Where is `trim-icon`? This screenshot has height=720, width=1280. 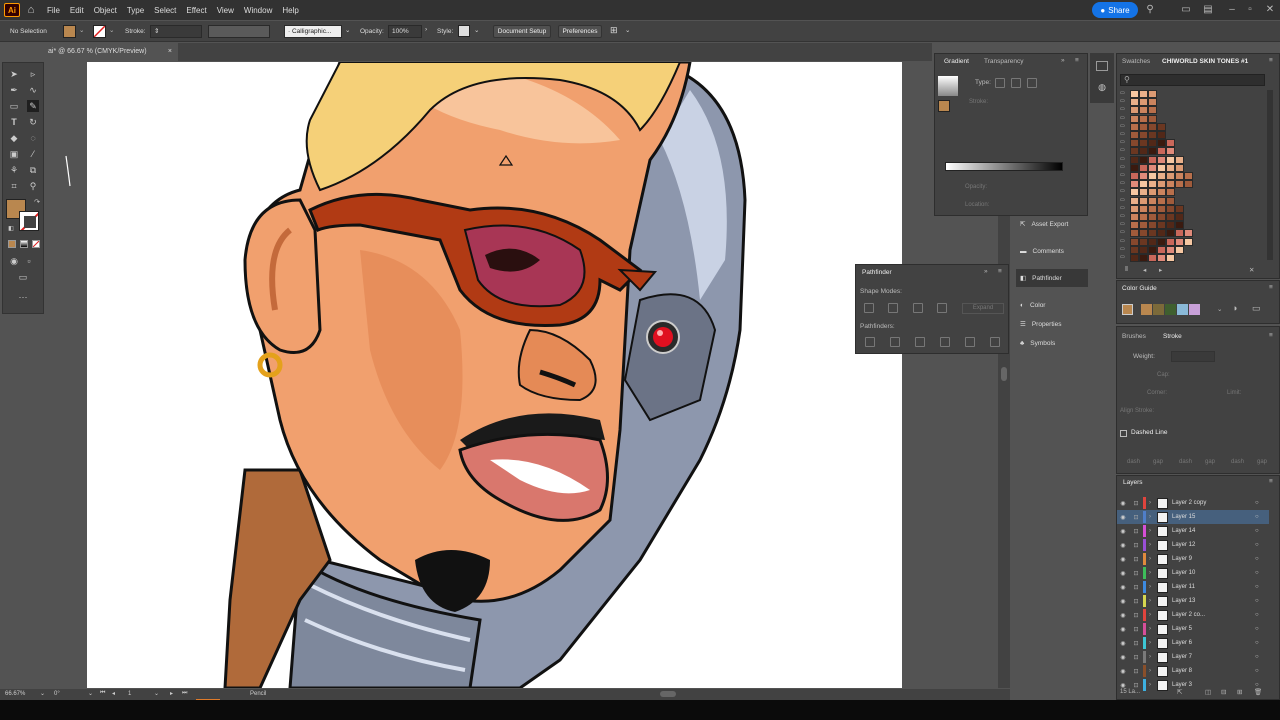 trim-icon is located at coordinates (895, 342).